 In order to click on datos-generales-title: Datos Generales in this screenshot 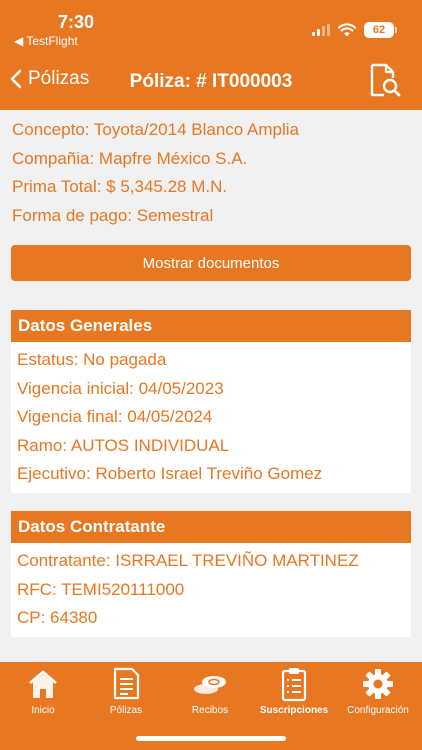, I will do `click(211, 326)`.